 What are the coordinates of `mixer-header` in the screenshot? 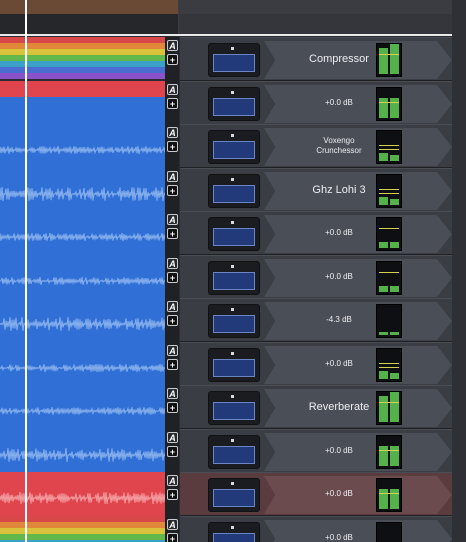 It's located at (322, 7).